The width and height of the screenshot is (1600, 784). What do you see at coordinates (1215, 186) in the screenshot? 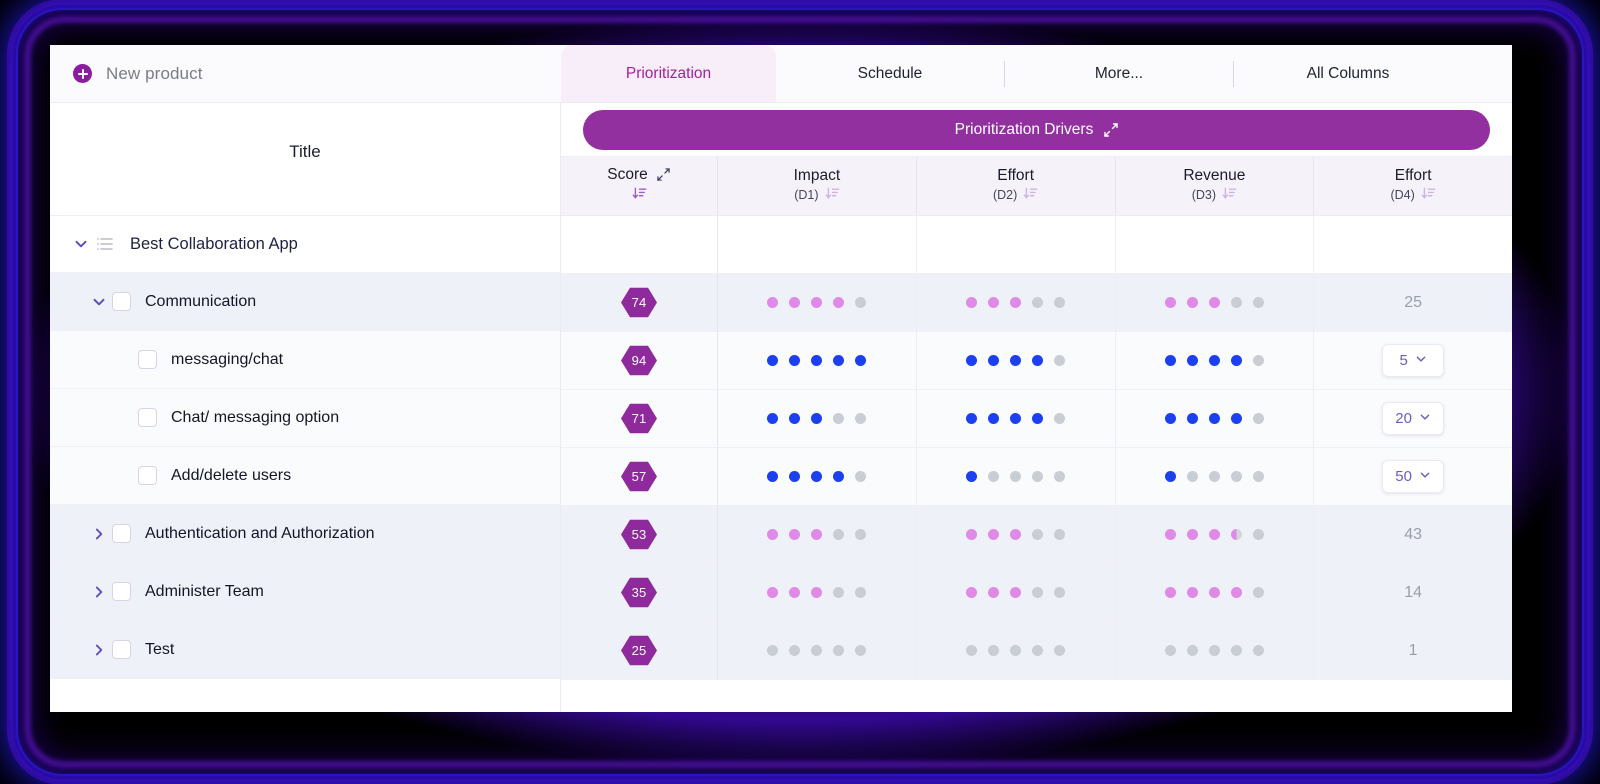
I see `column-header-revenue: Revenue (D3)` at bounding box center [1215, 186].